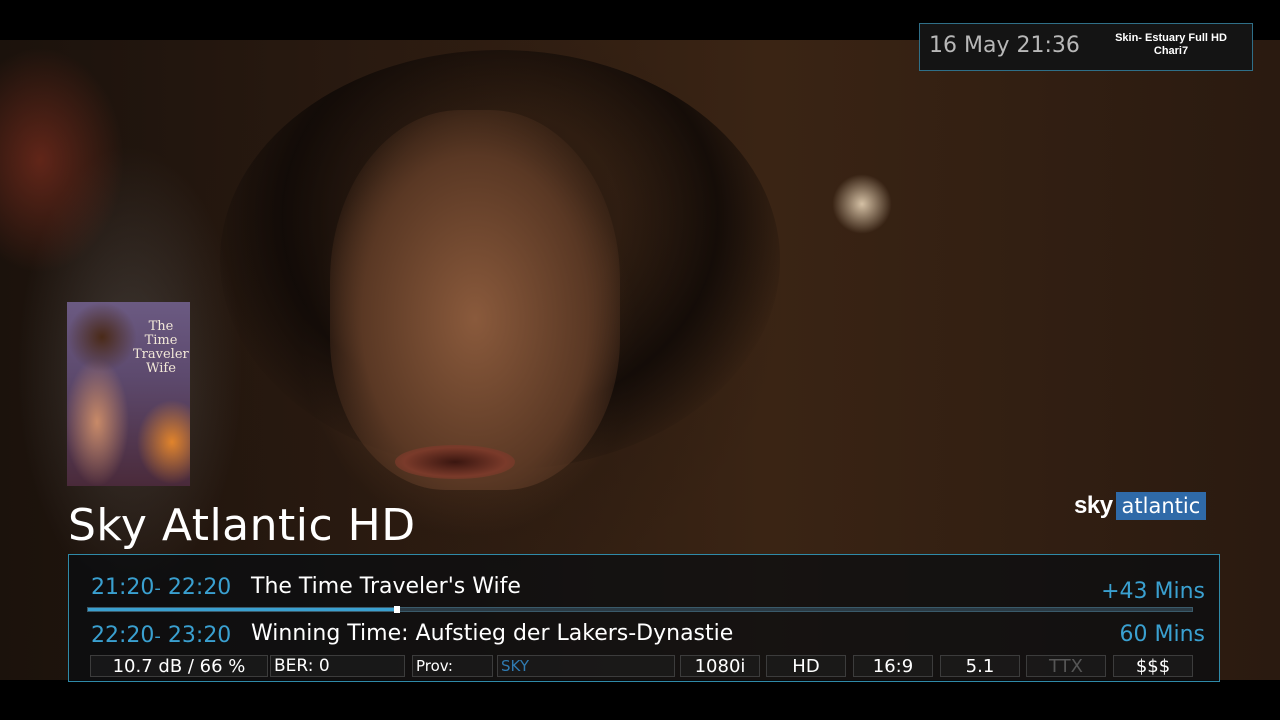  Describe the element at coordinates (1162, 634) in the screenshot. I see `next-duration: 60 Mins` at that location.